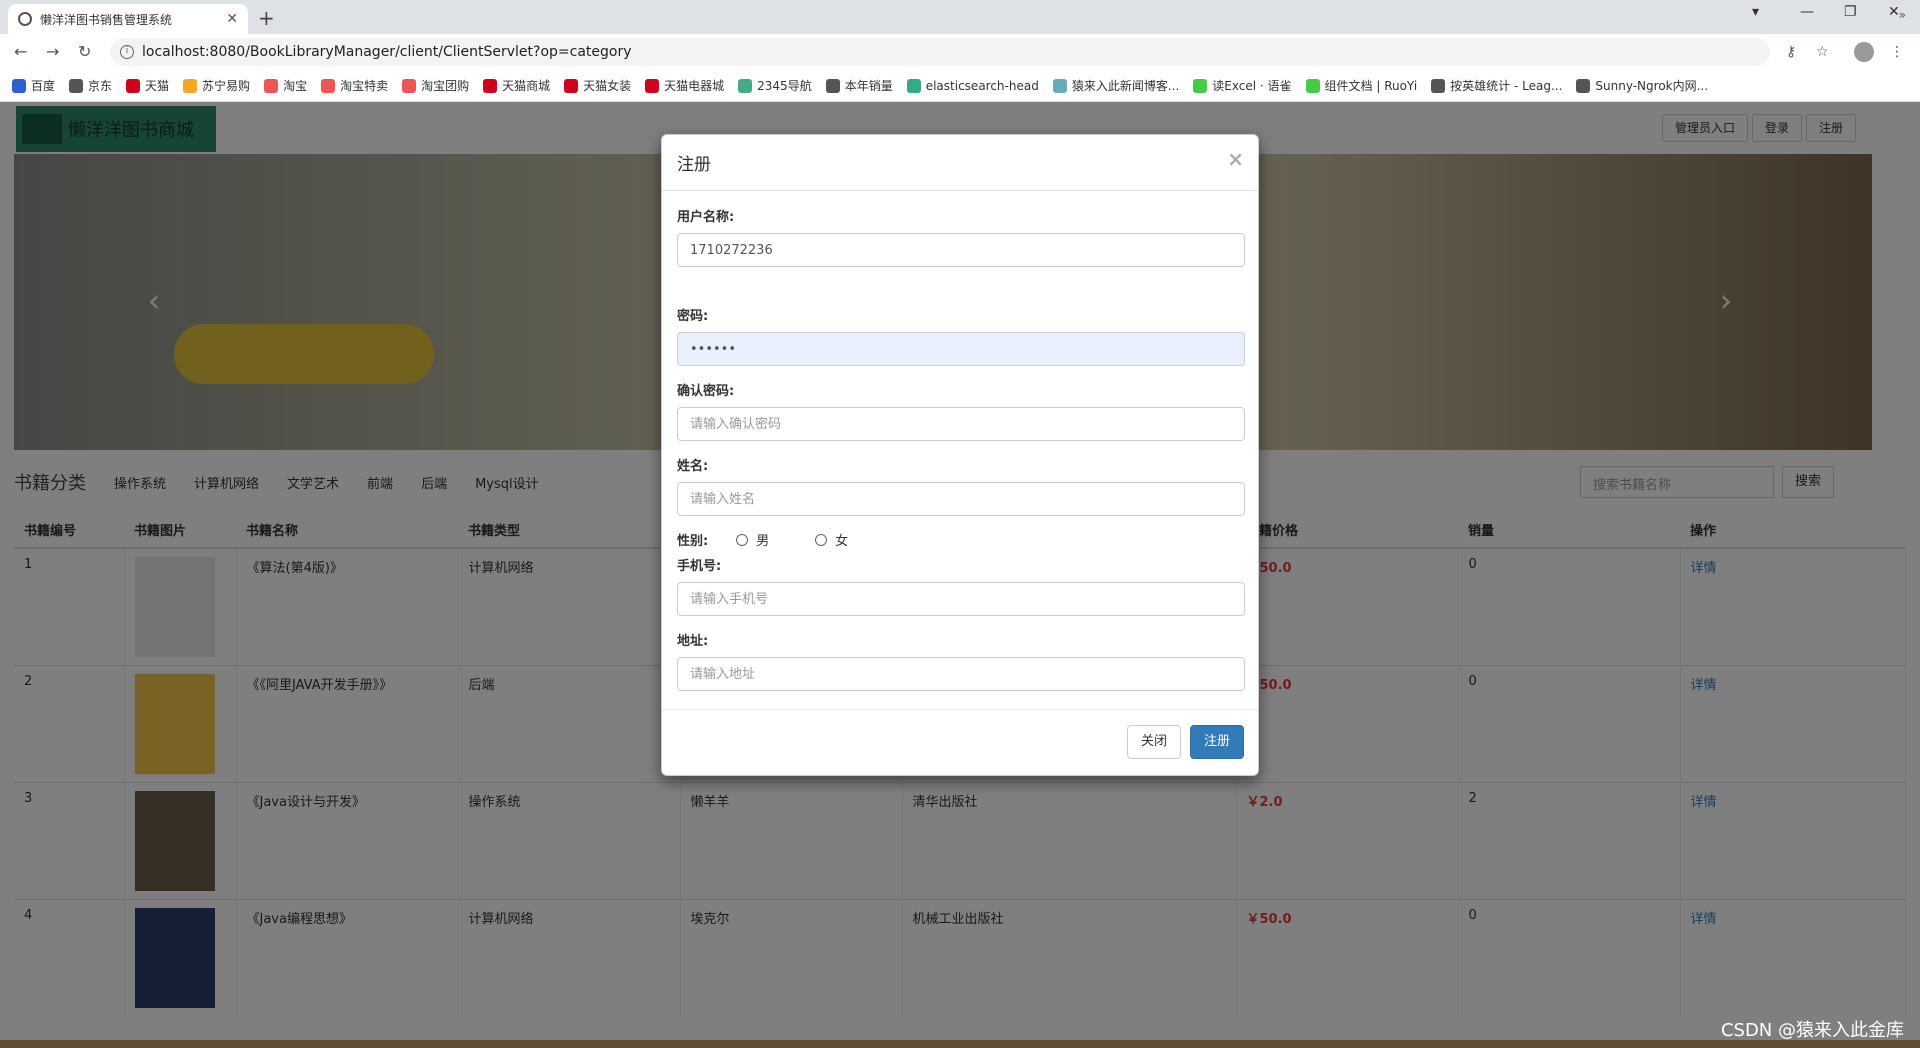  Describe the element at coordinates (232, 19) in the screenshot. I see `close-tab-icon: ✕` at that location.